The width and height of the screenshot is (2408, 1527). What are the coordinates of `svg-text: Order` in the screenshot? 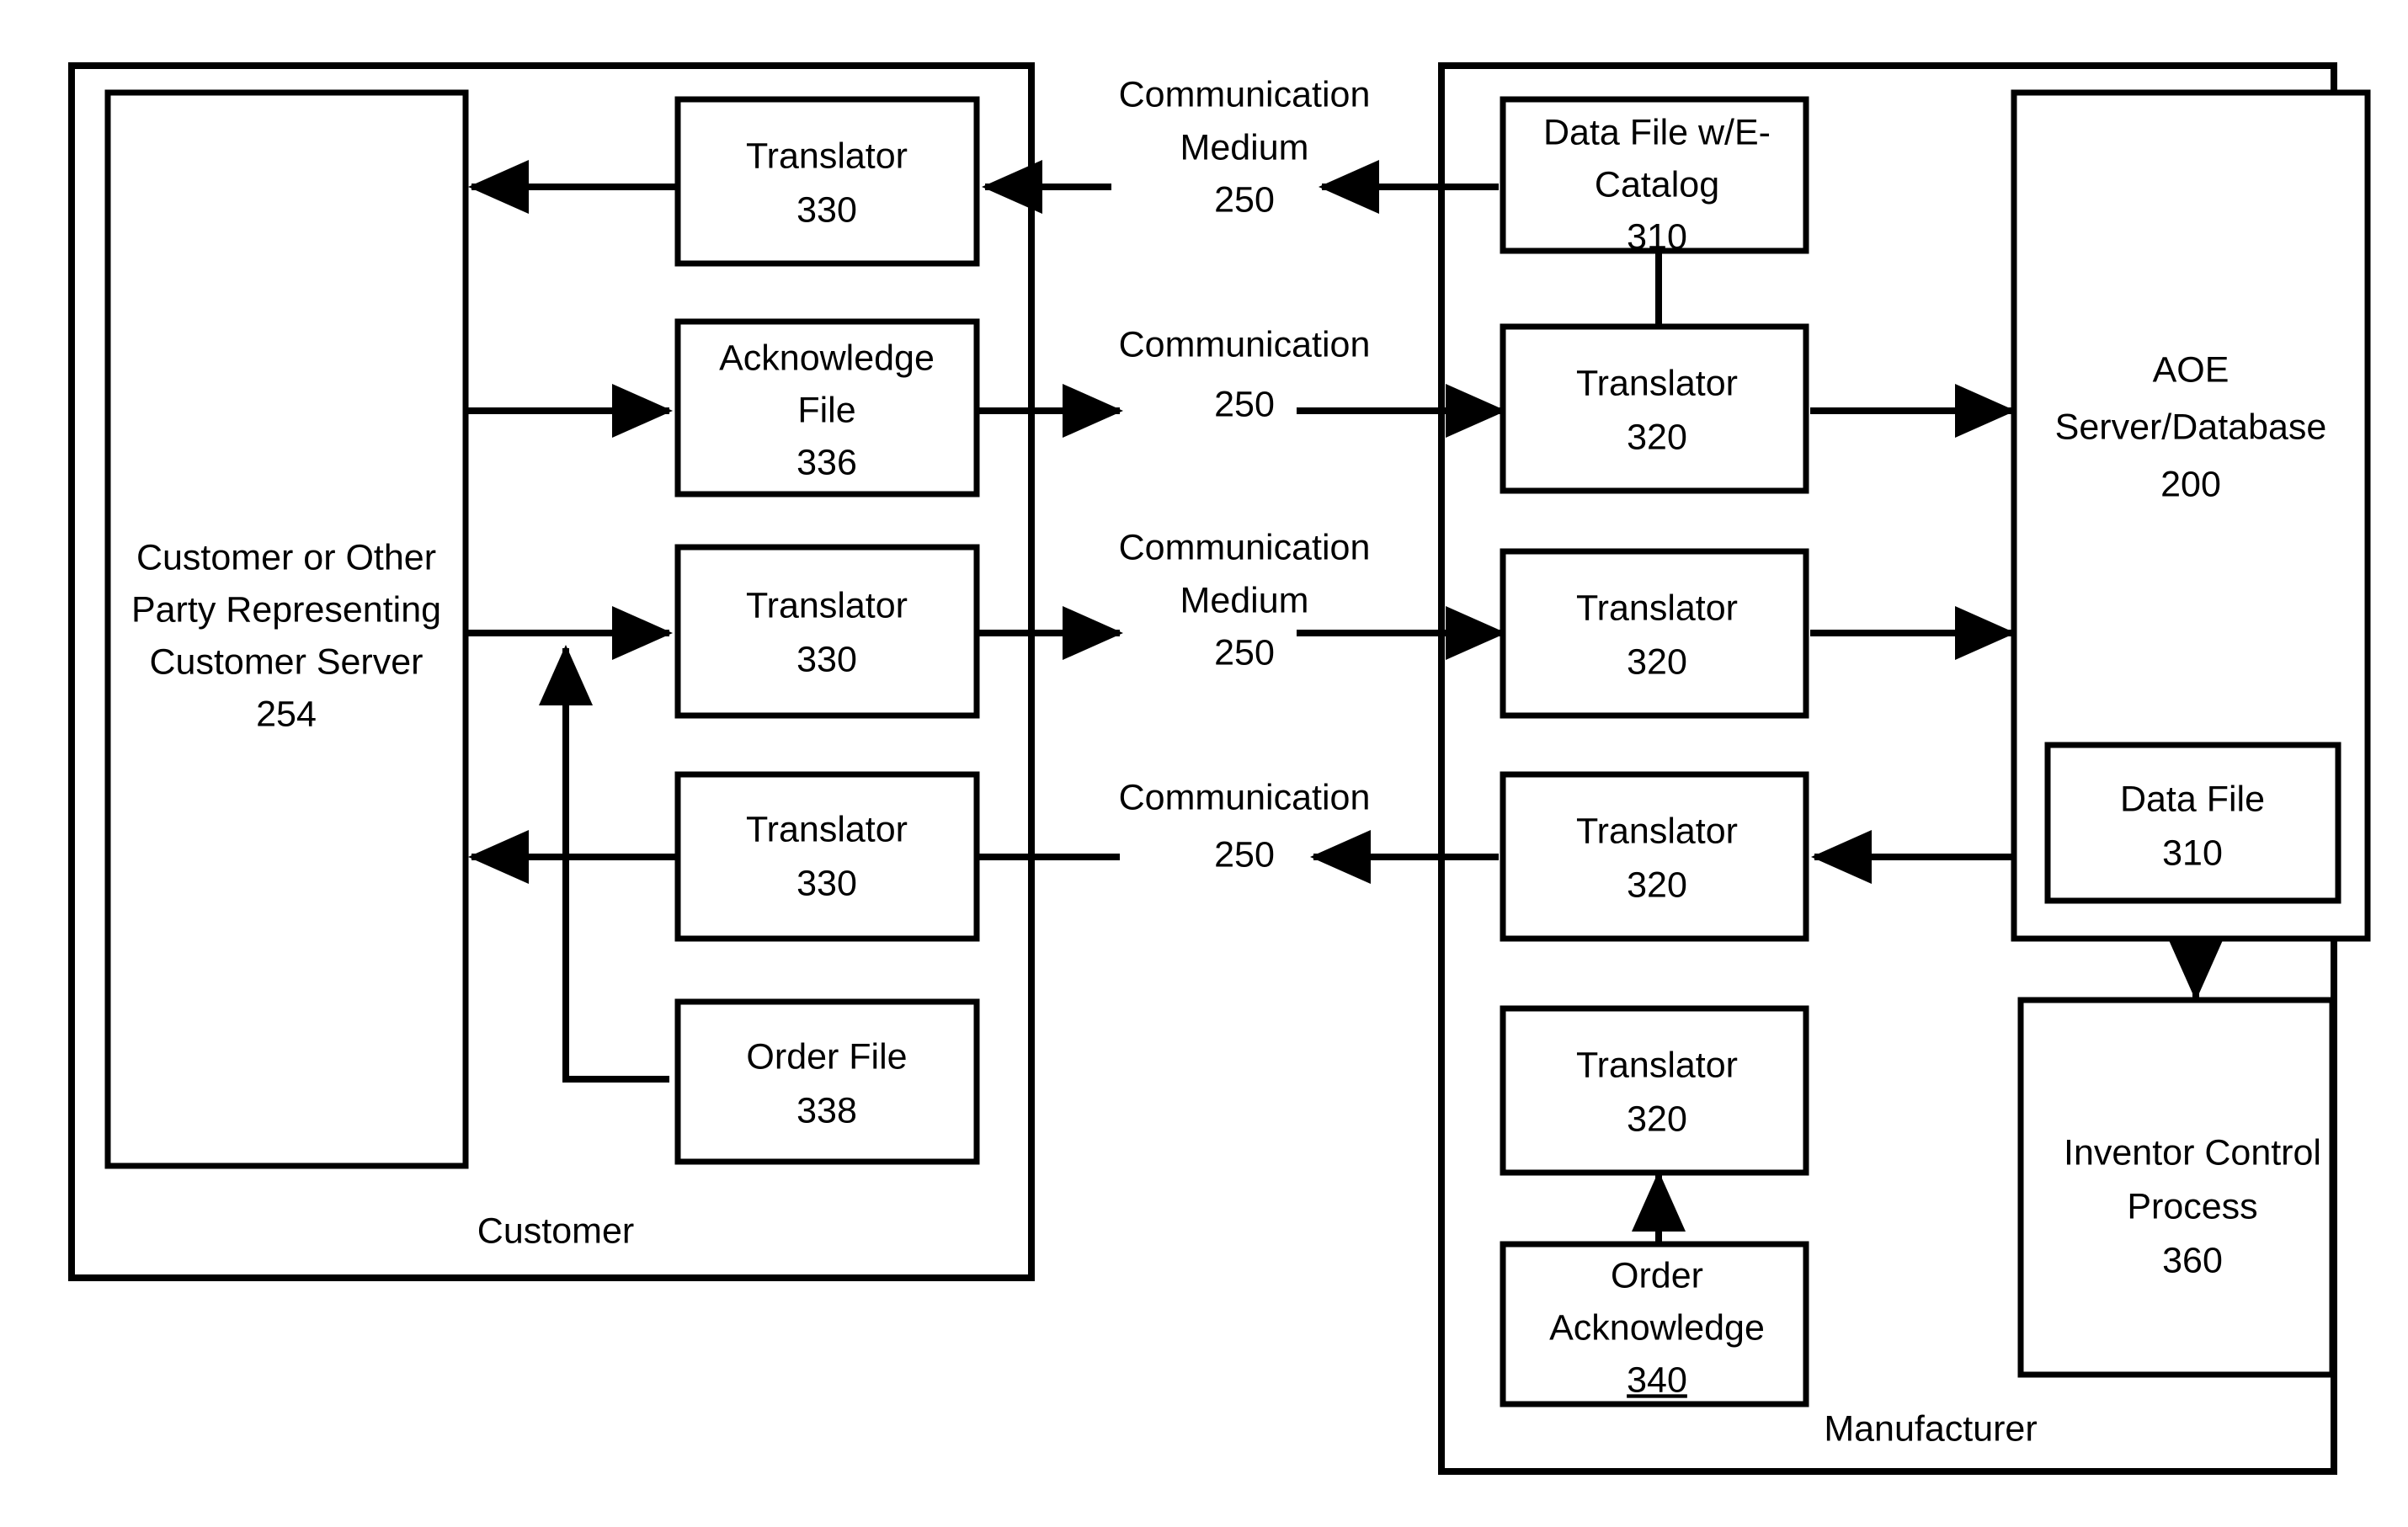 It's located at (1657, 1275).